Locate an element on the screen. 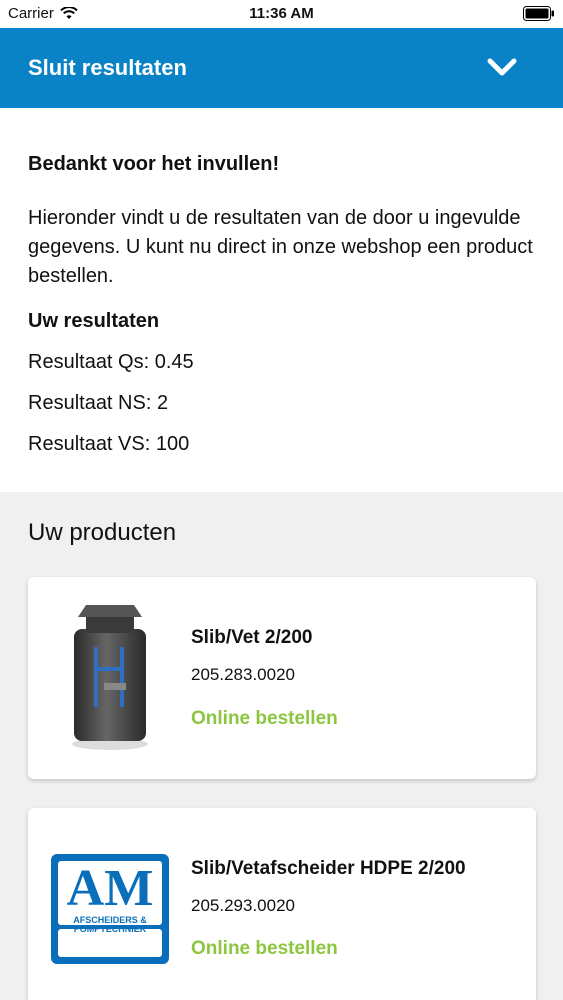 This screenshot has width=563, height=1000. close-results-title: Sluit resultaten is located at coordinates (107, 68).